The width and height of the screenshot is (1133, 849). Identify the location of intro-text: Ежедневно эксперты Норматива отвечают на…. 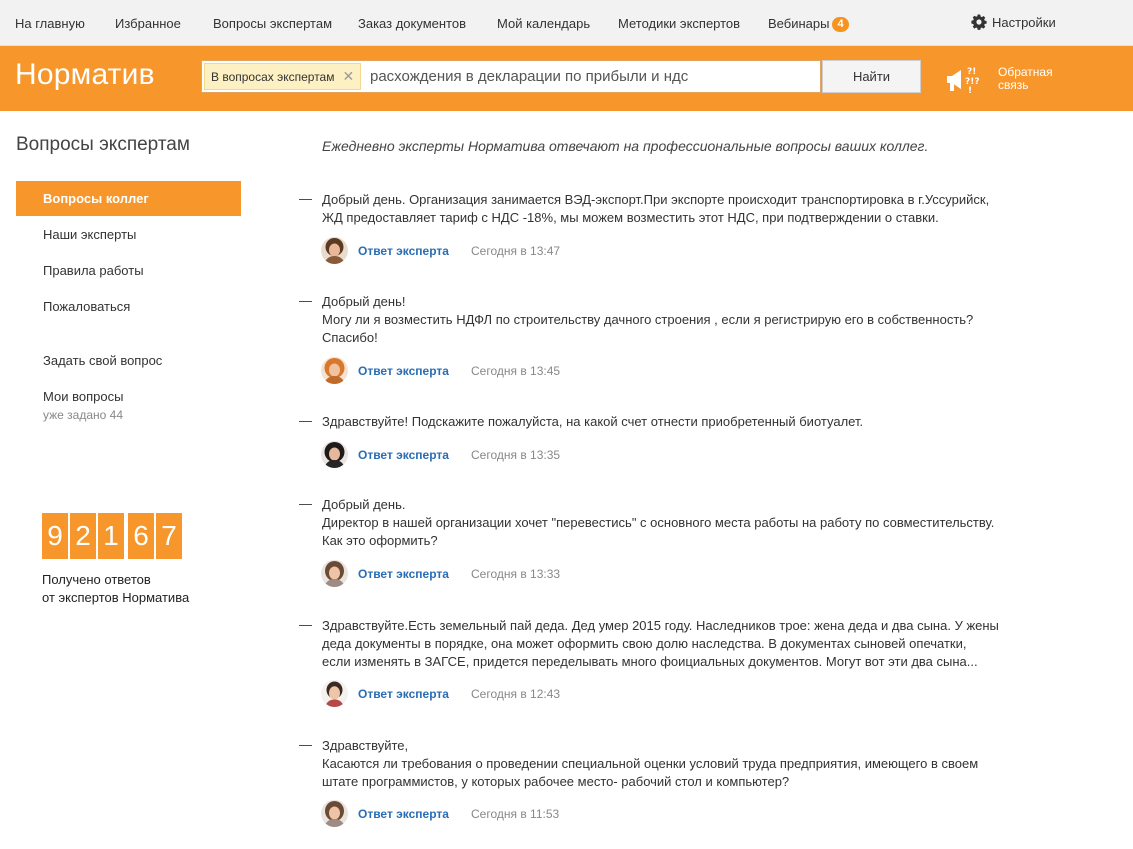
(625, 146).